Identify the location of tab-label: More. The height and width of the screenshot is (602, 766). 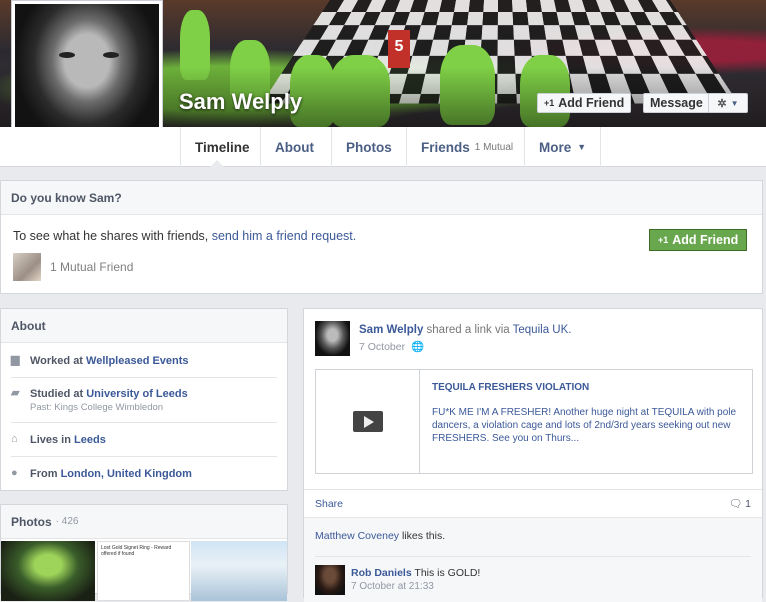
(555, 147).